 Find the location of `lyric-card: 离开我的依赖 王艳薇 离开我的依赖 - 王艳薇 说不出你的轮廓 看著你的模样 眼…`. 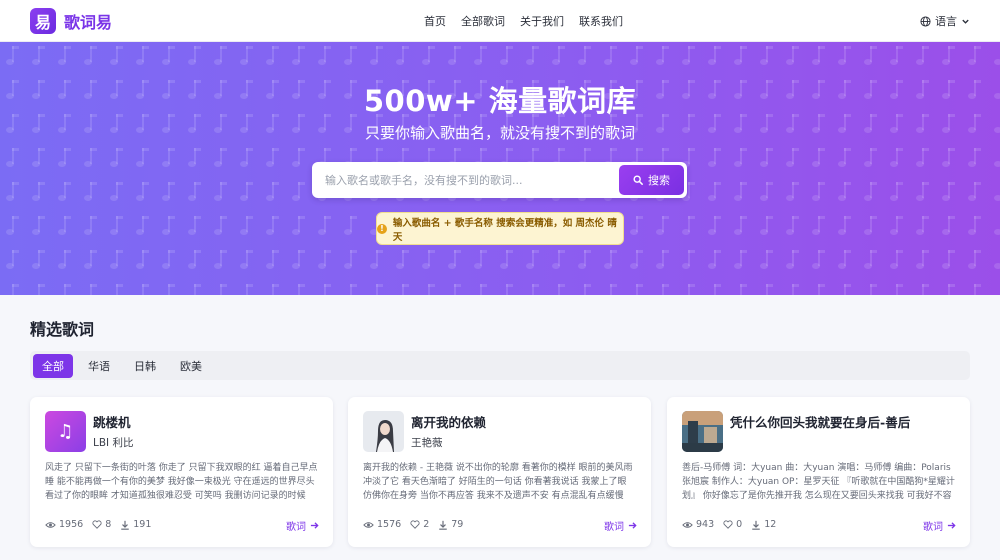

lyric-card: 离开我的依赖 王艳薇 离开我的依赖 - 王艳薇 说不出你的轮廓 看著你的模样 眼… is located at coordinates (499, 472).